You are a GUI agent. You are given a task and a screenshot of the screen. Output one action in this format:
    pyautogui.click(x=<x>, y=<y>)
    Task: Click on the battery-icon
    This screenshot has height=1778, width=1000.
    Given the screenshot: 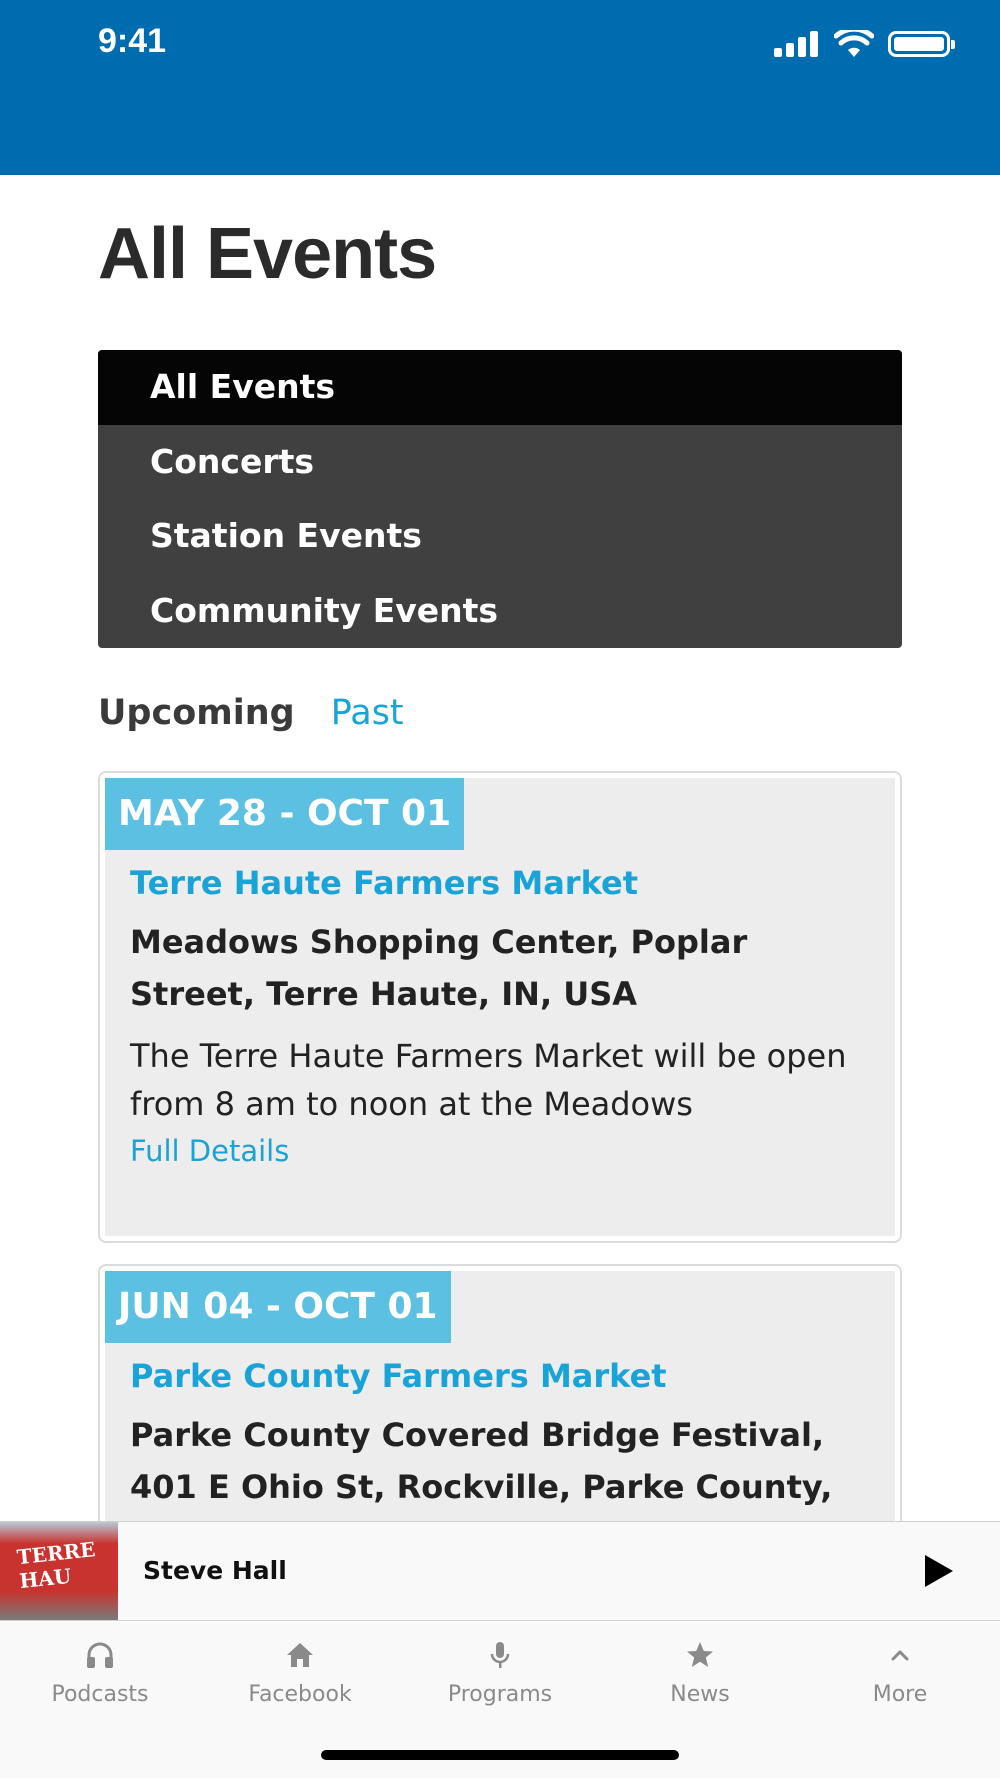 What is the action you would take?
    pyautogui.click(x=921, y=44)
    